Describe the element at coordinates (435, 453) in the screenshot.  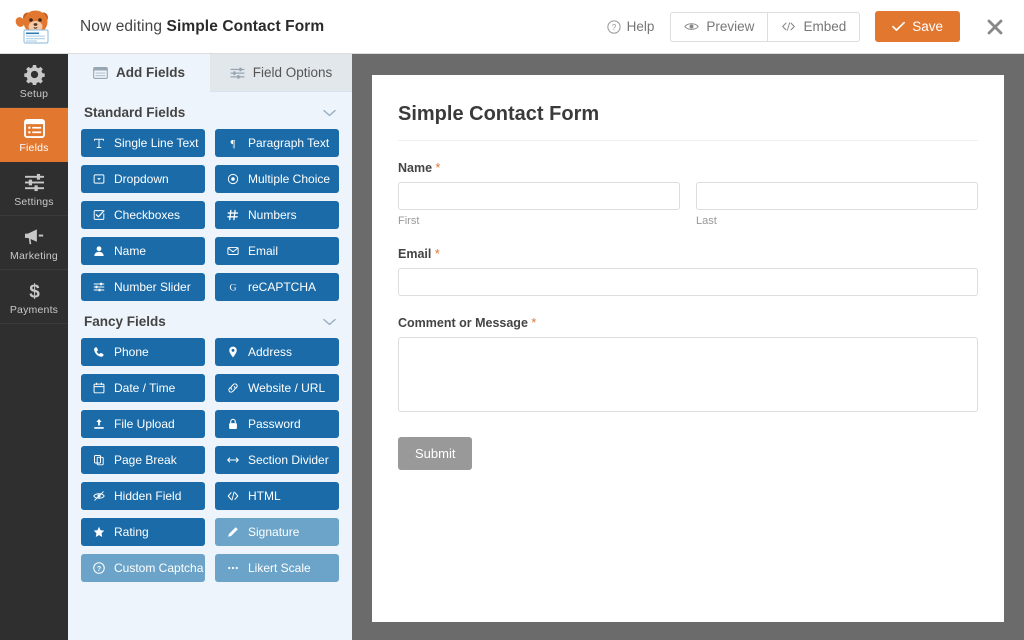
I see `submit-button: Submit` at that location.